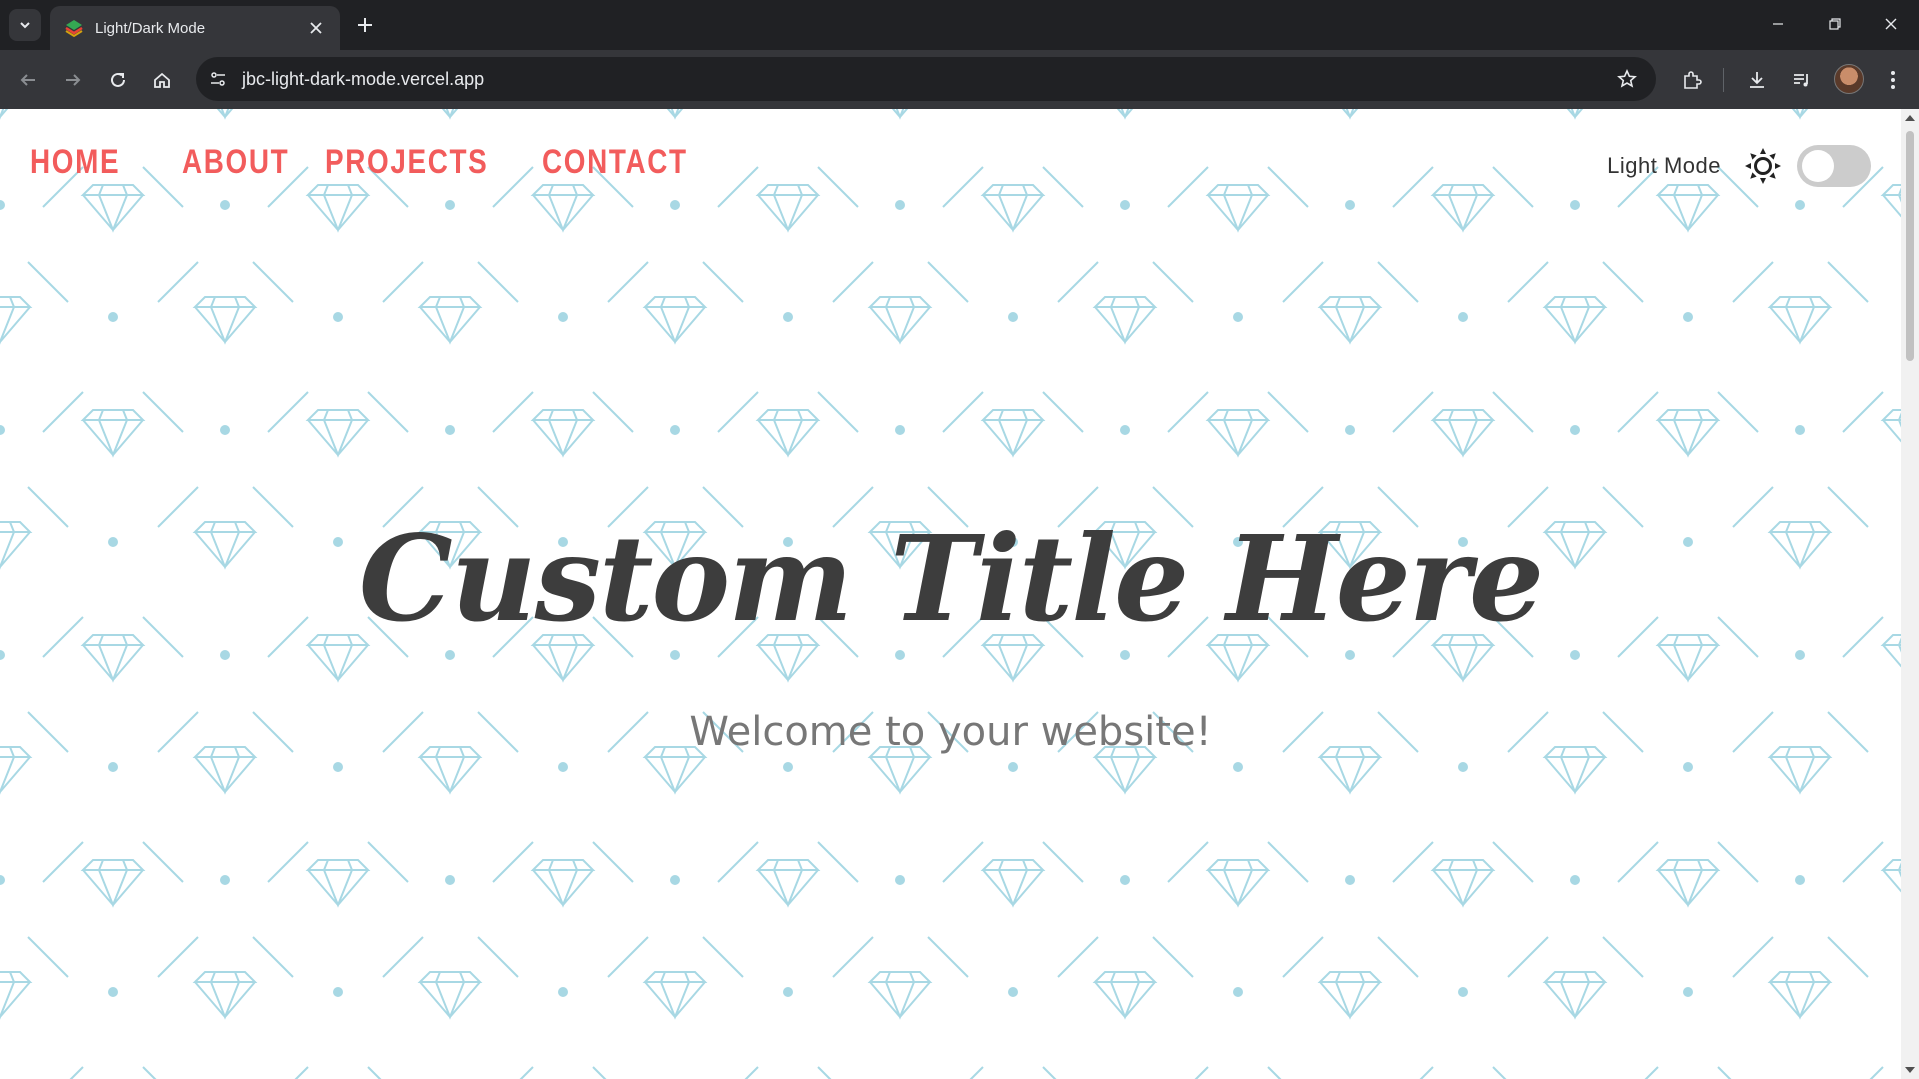 This screenshot has height=1079, width=1919. I want to click on forward-button, so click(73, 80).